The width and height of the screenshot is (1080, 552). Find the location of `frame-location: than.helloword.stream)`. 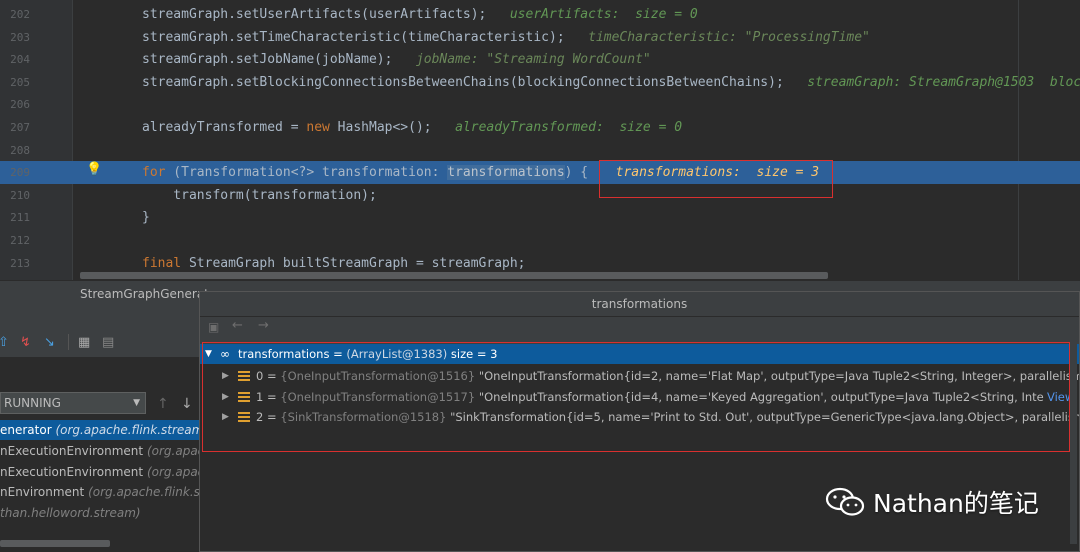

frame-location: than.helloword.stream) is located at coordinates (70, 513).